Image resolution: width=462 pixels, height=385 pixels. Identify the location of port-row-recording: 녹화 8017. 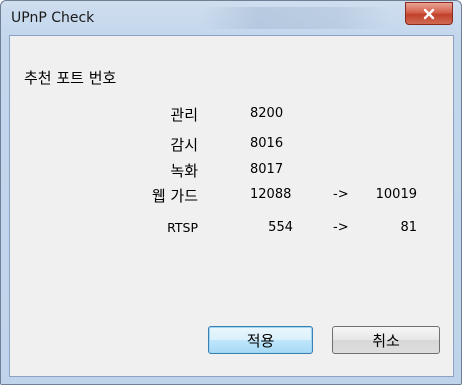
(231, 171).